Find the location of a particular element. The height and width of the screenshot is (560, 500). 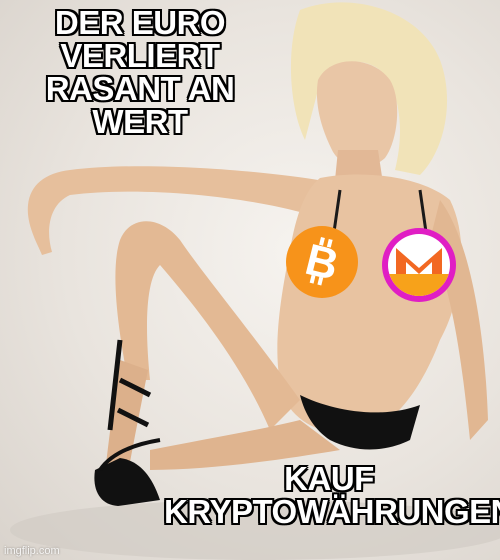

leg-raised is located at coordinates (207, 325).